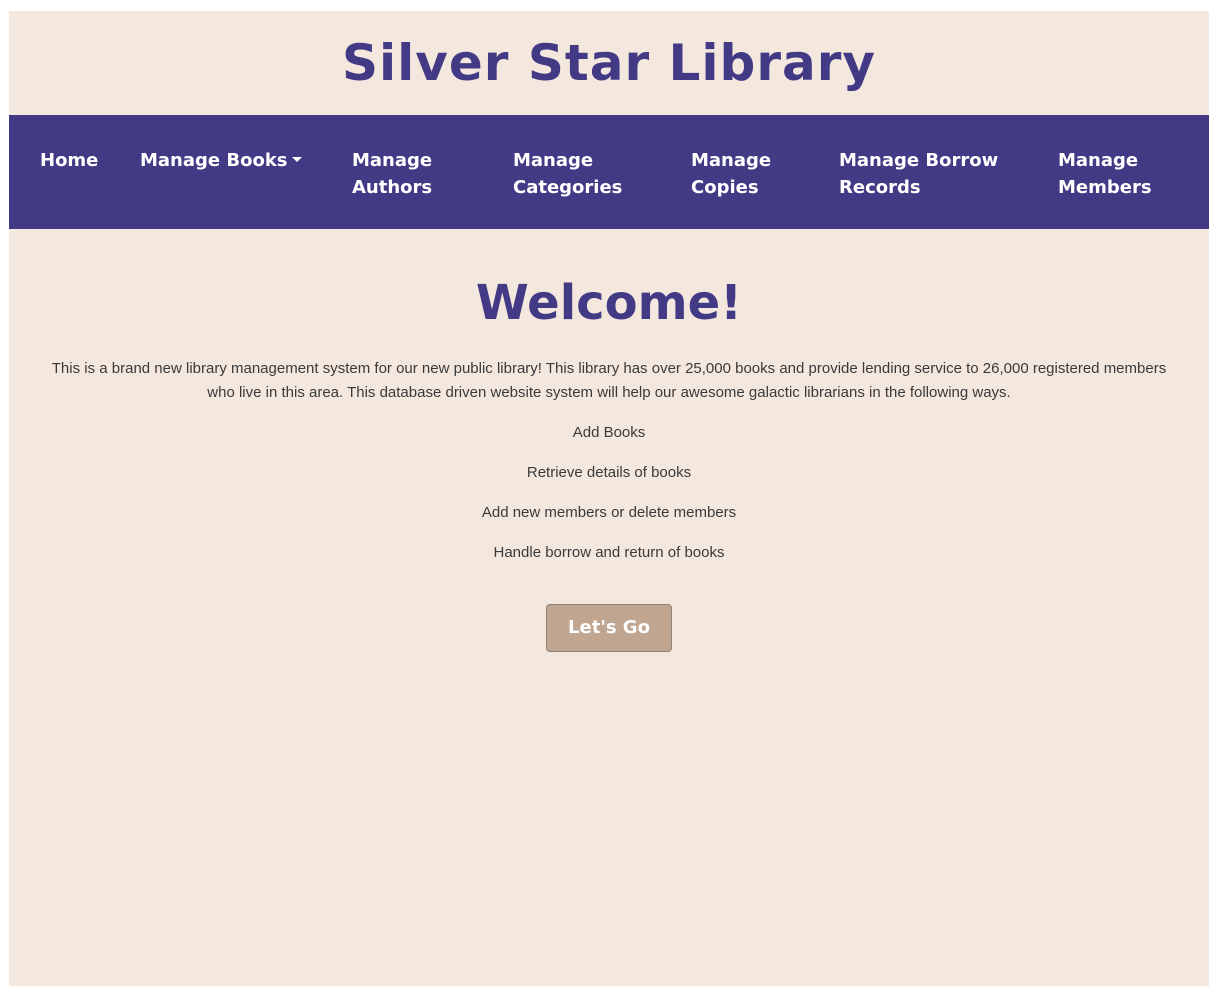  I want to click on nav-manage-borrow-label-line2: Records, so click(880, 187).